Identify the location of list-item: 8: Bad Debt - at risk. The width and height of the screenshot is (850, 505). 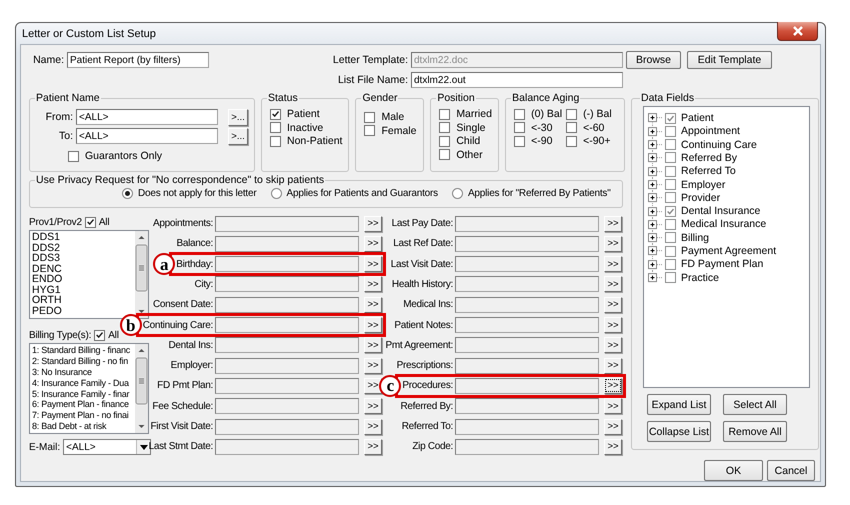
(82, 426).